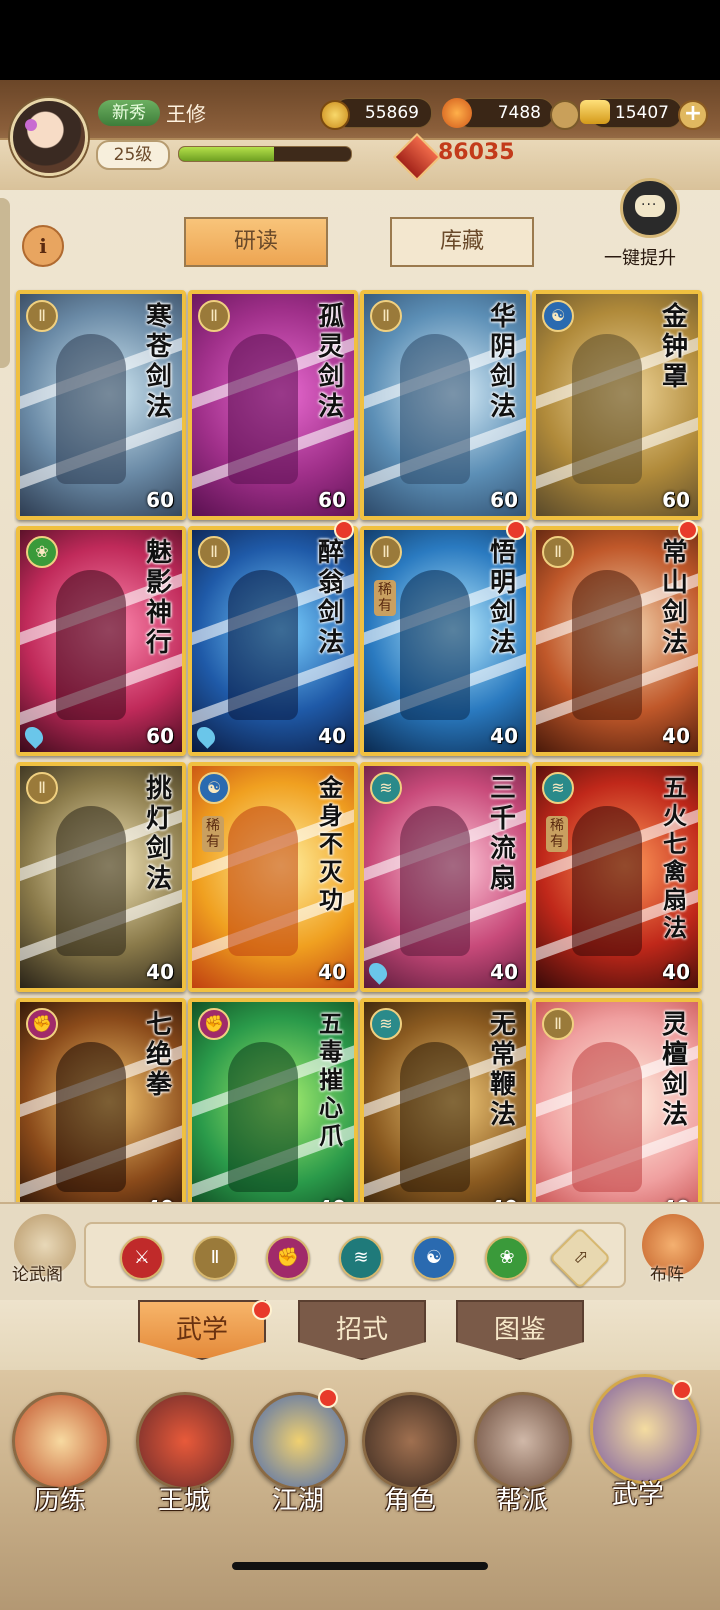 This screenshot has height=1610, width=720. I want to click on martial-card: ≋ 三千流扇 40, so click(445, 877).